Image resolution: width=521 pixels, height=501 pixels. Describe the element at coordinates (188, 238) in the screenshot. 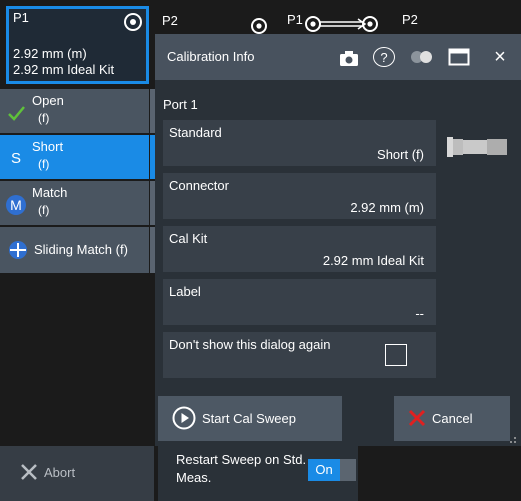

I see `field-label: Cal Kit` at that location.